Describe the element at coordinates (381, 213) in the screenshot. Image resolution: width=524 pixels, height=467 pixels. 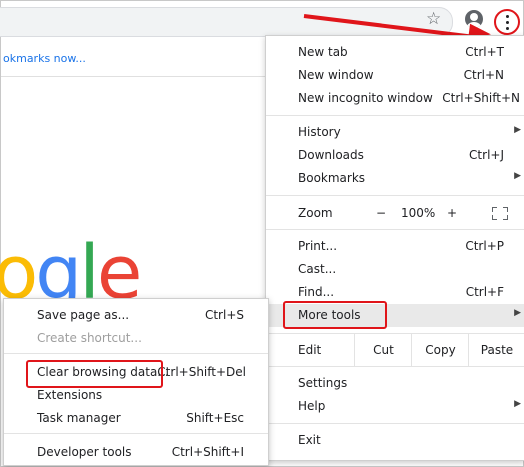
I see `zoom-out-button: −` at that location.